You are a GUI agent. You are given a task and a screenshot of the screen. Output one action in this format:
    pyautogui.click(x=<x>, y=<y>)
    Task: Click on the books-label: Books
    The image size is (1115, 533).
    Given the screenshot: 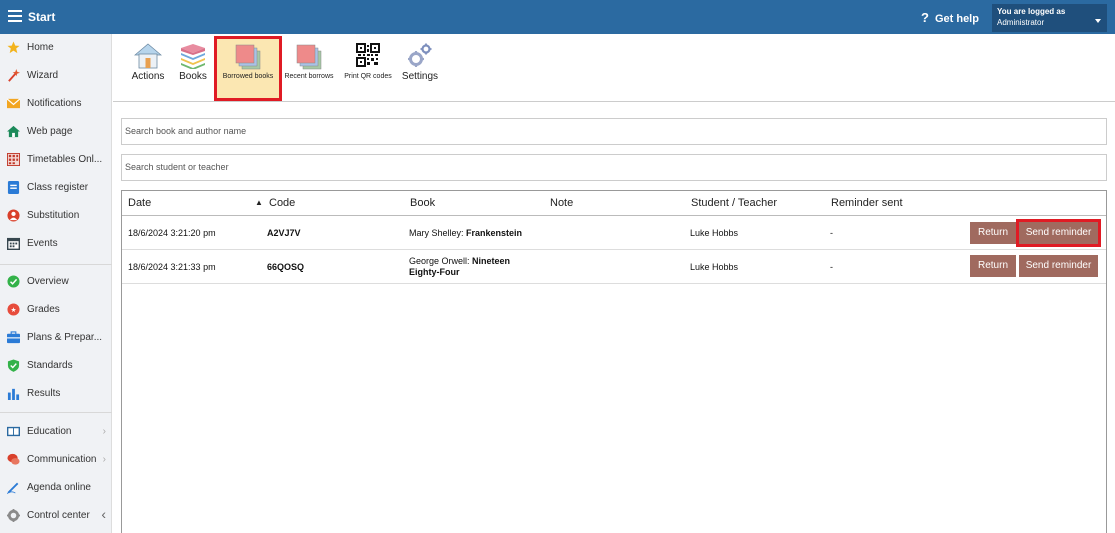 What is the action you would take?
    pyautogui.click(x=193, y=76)
    